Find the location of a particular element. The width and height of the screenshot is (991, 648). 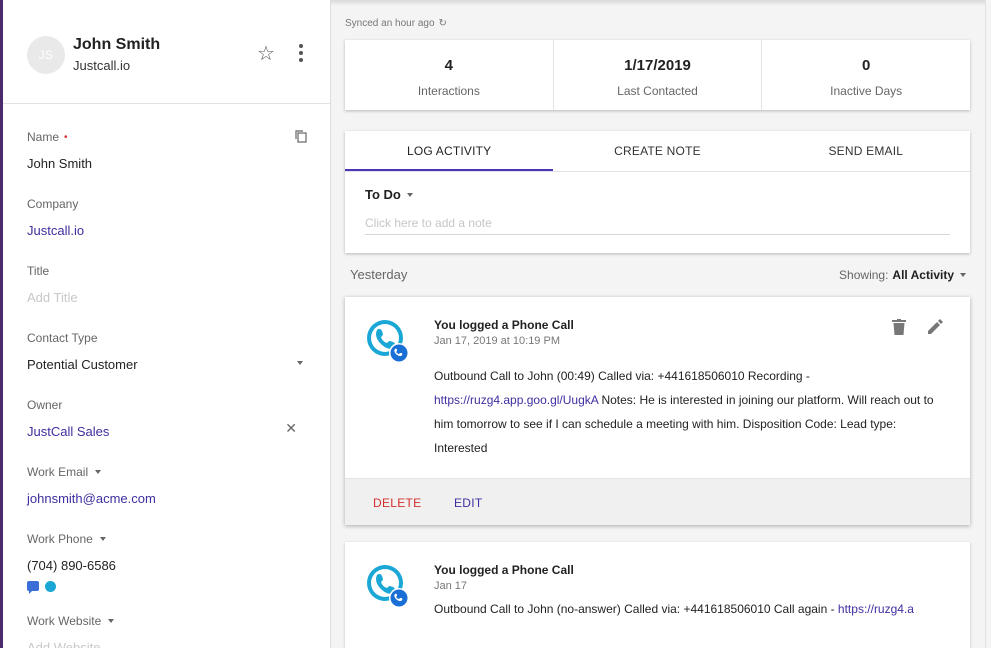

field-company-value: Justcall.io is located at coordinates (172, 230).